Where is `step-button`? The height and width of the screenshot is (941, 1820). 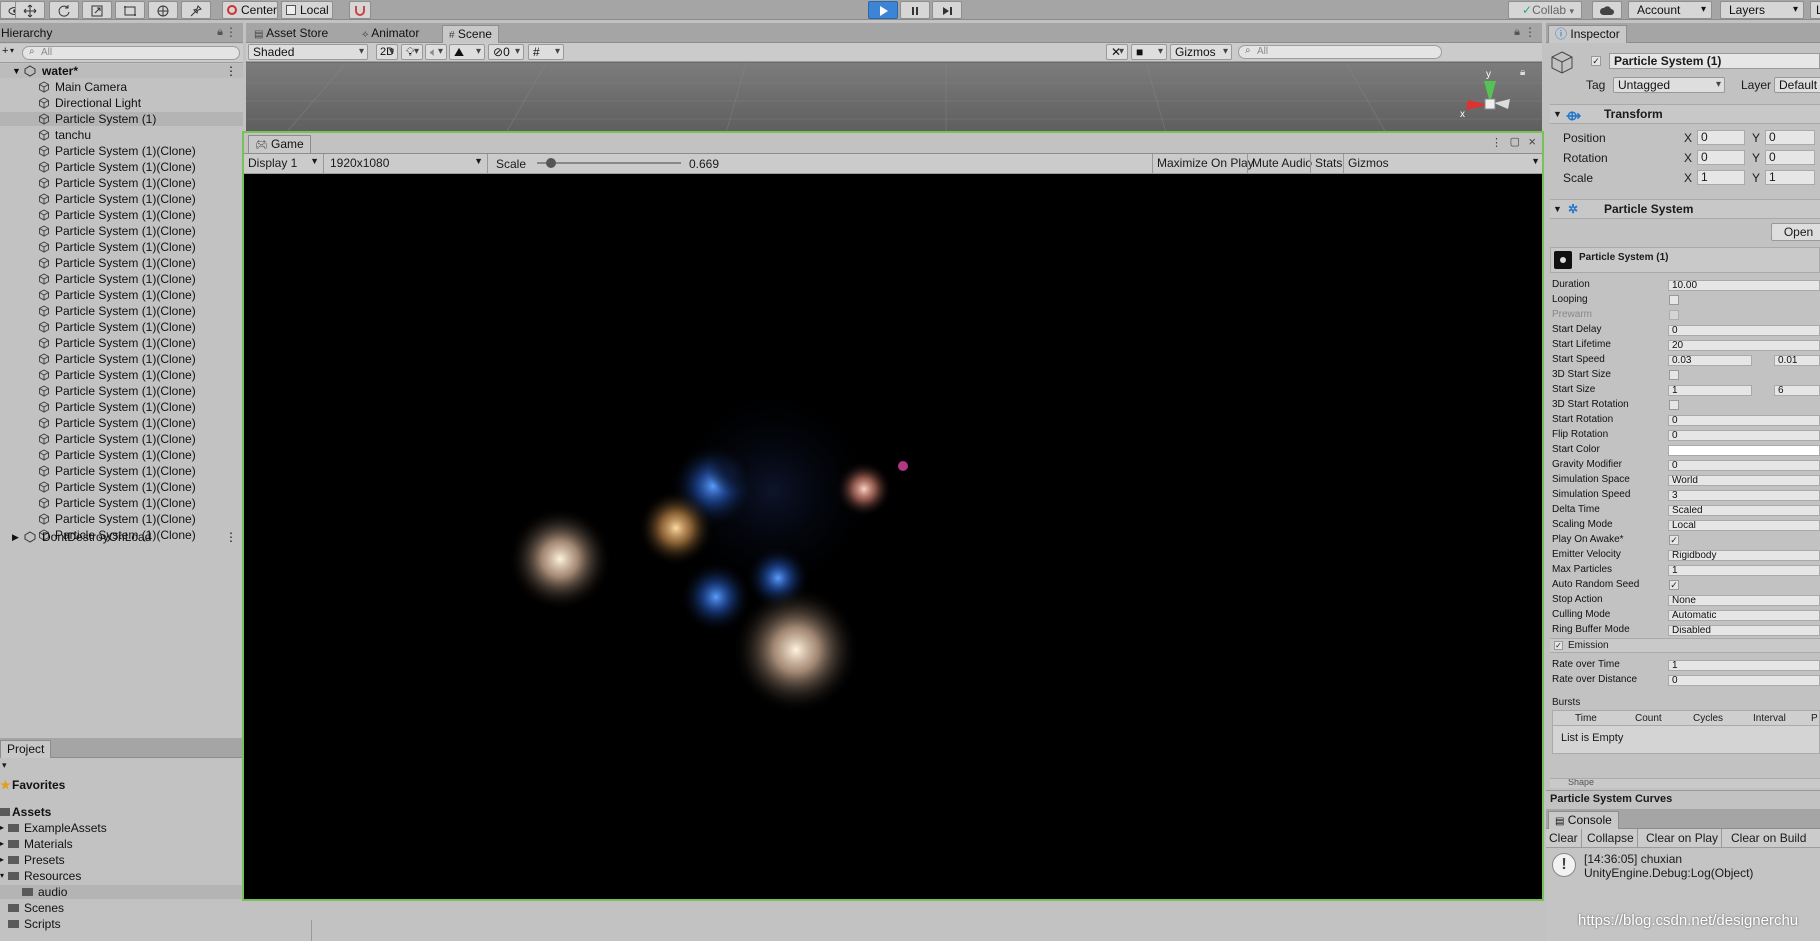 step-button is located at coordinates (947, 10).